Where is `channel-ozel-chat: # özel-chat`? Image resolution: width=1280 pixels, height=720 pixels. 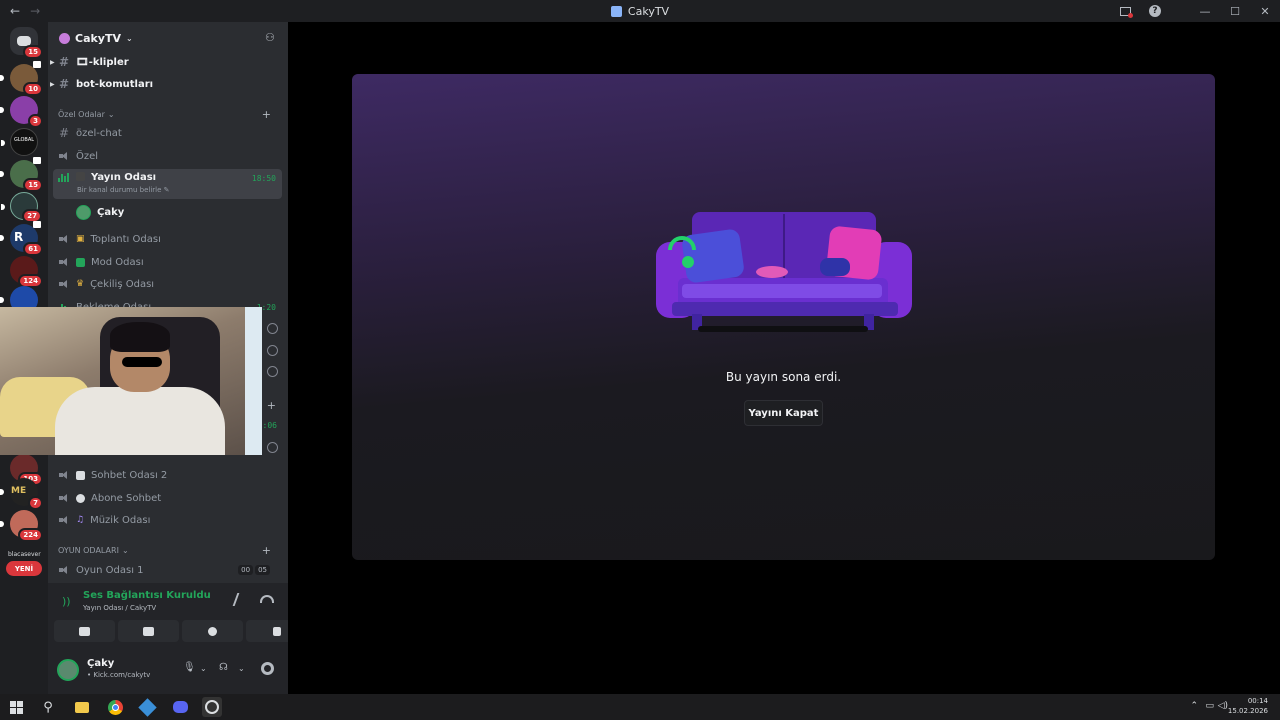 channel-ozel-chat: # özel-chat is located at coordinates (167, 133).